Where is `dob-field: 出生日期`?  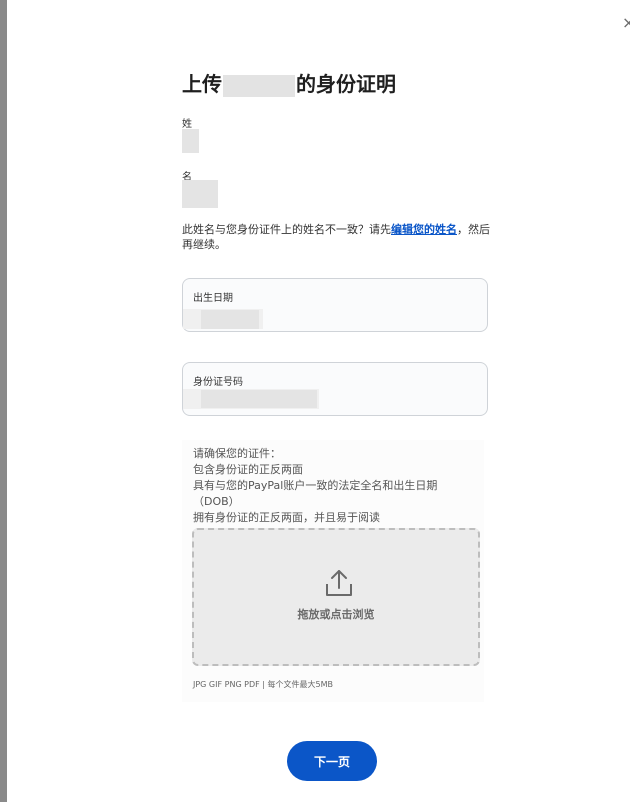 dob-field: 出生日期 is located at coordinates (335, 305).